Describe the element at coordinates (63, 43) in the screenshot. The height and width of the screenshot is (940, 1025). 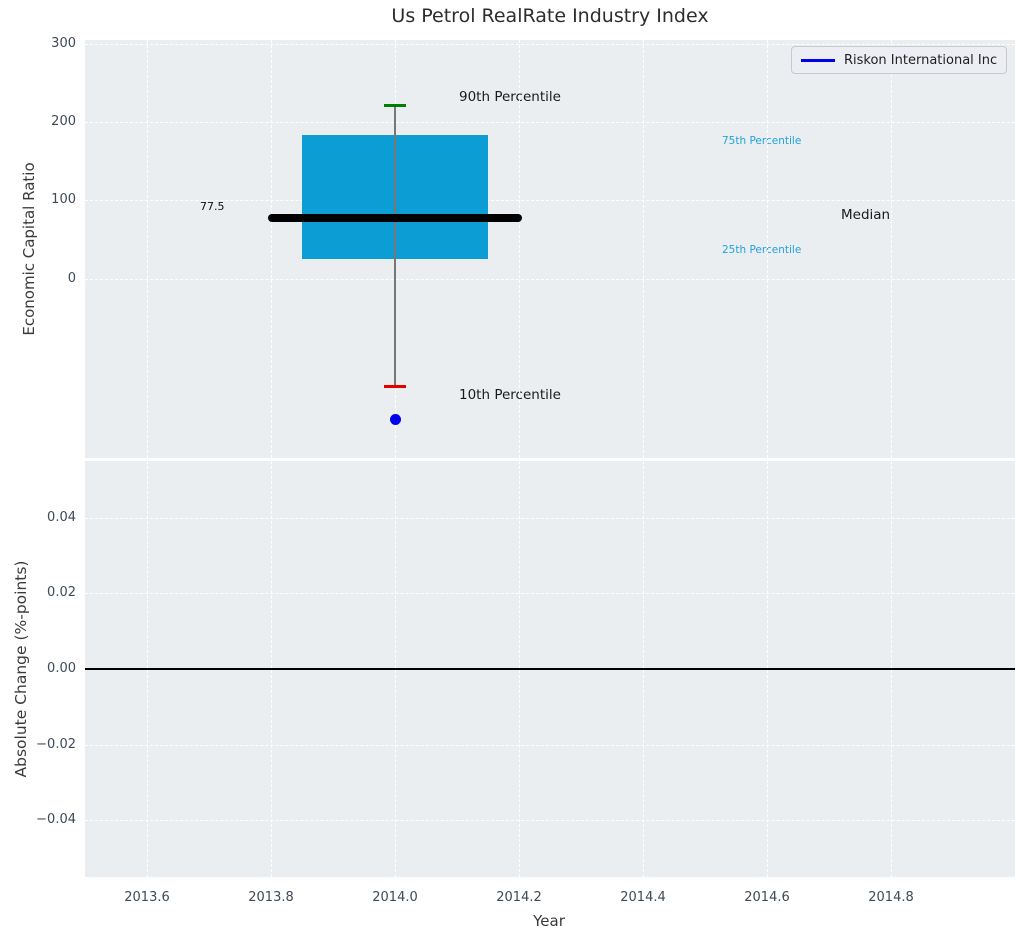
I see `top-y-tick-label: 300` at that location.